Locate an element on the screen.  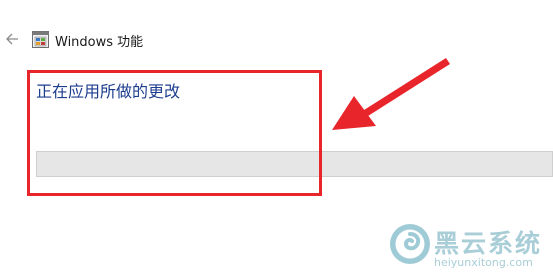
windows-features-icon is located at coordinates (40, 39).